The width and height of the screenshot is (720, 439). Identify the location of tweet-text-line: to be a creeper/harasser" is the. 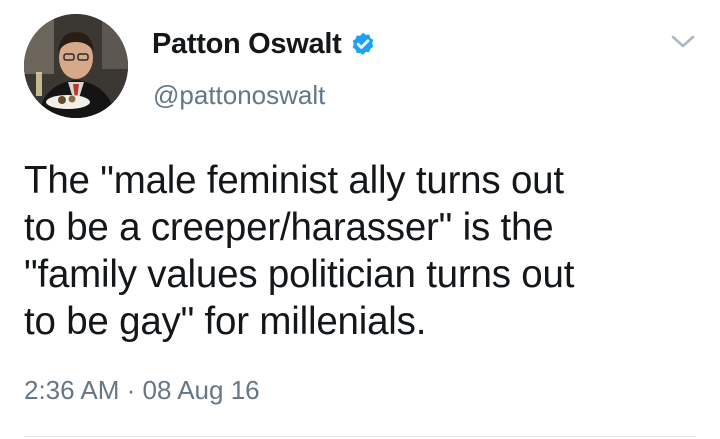
(289, 227).